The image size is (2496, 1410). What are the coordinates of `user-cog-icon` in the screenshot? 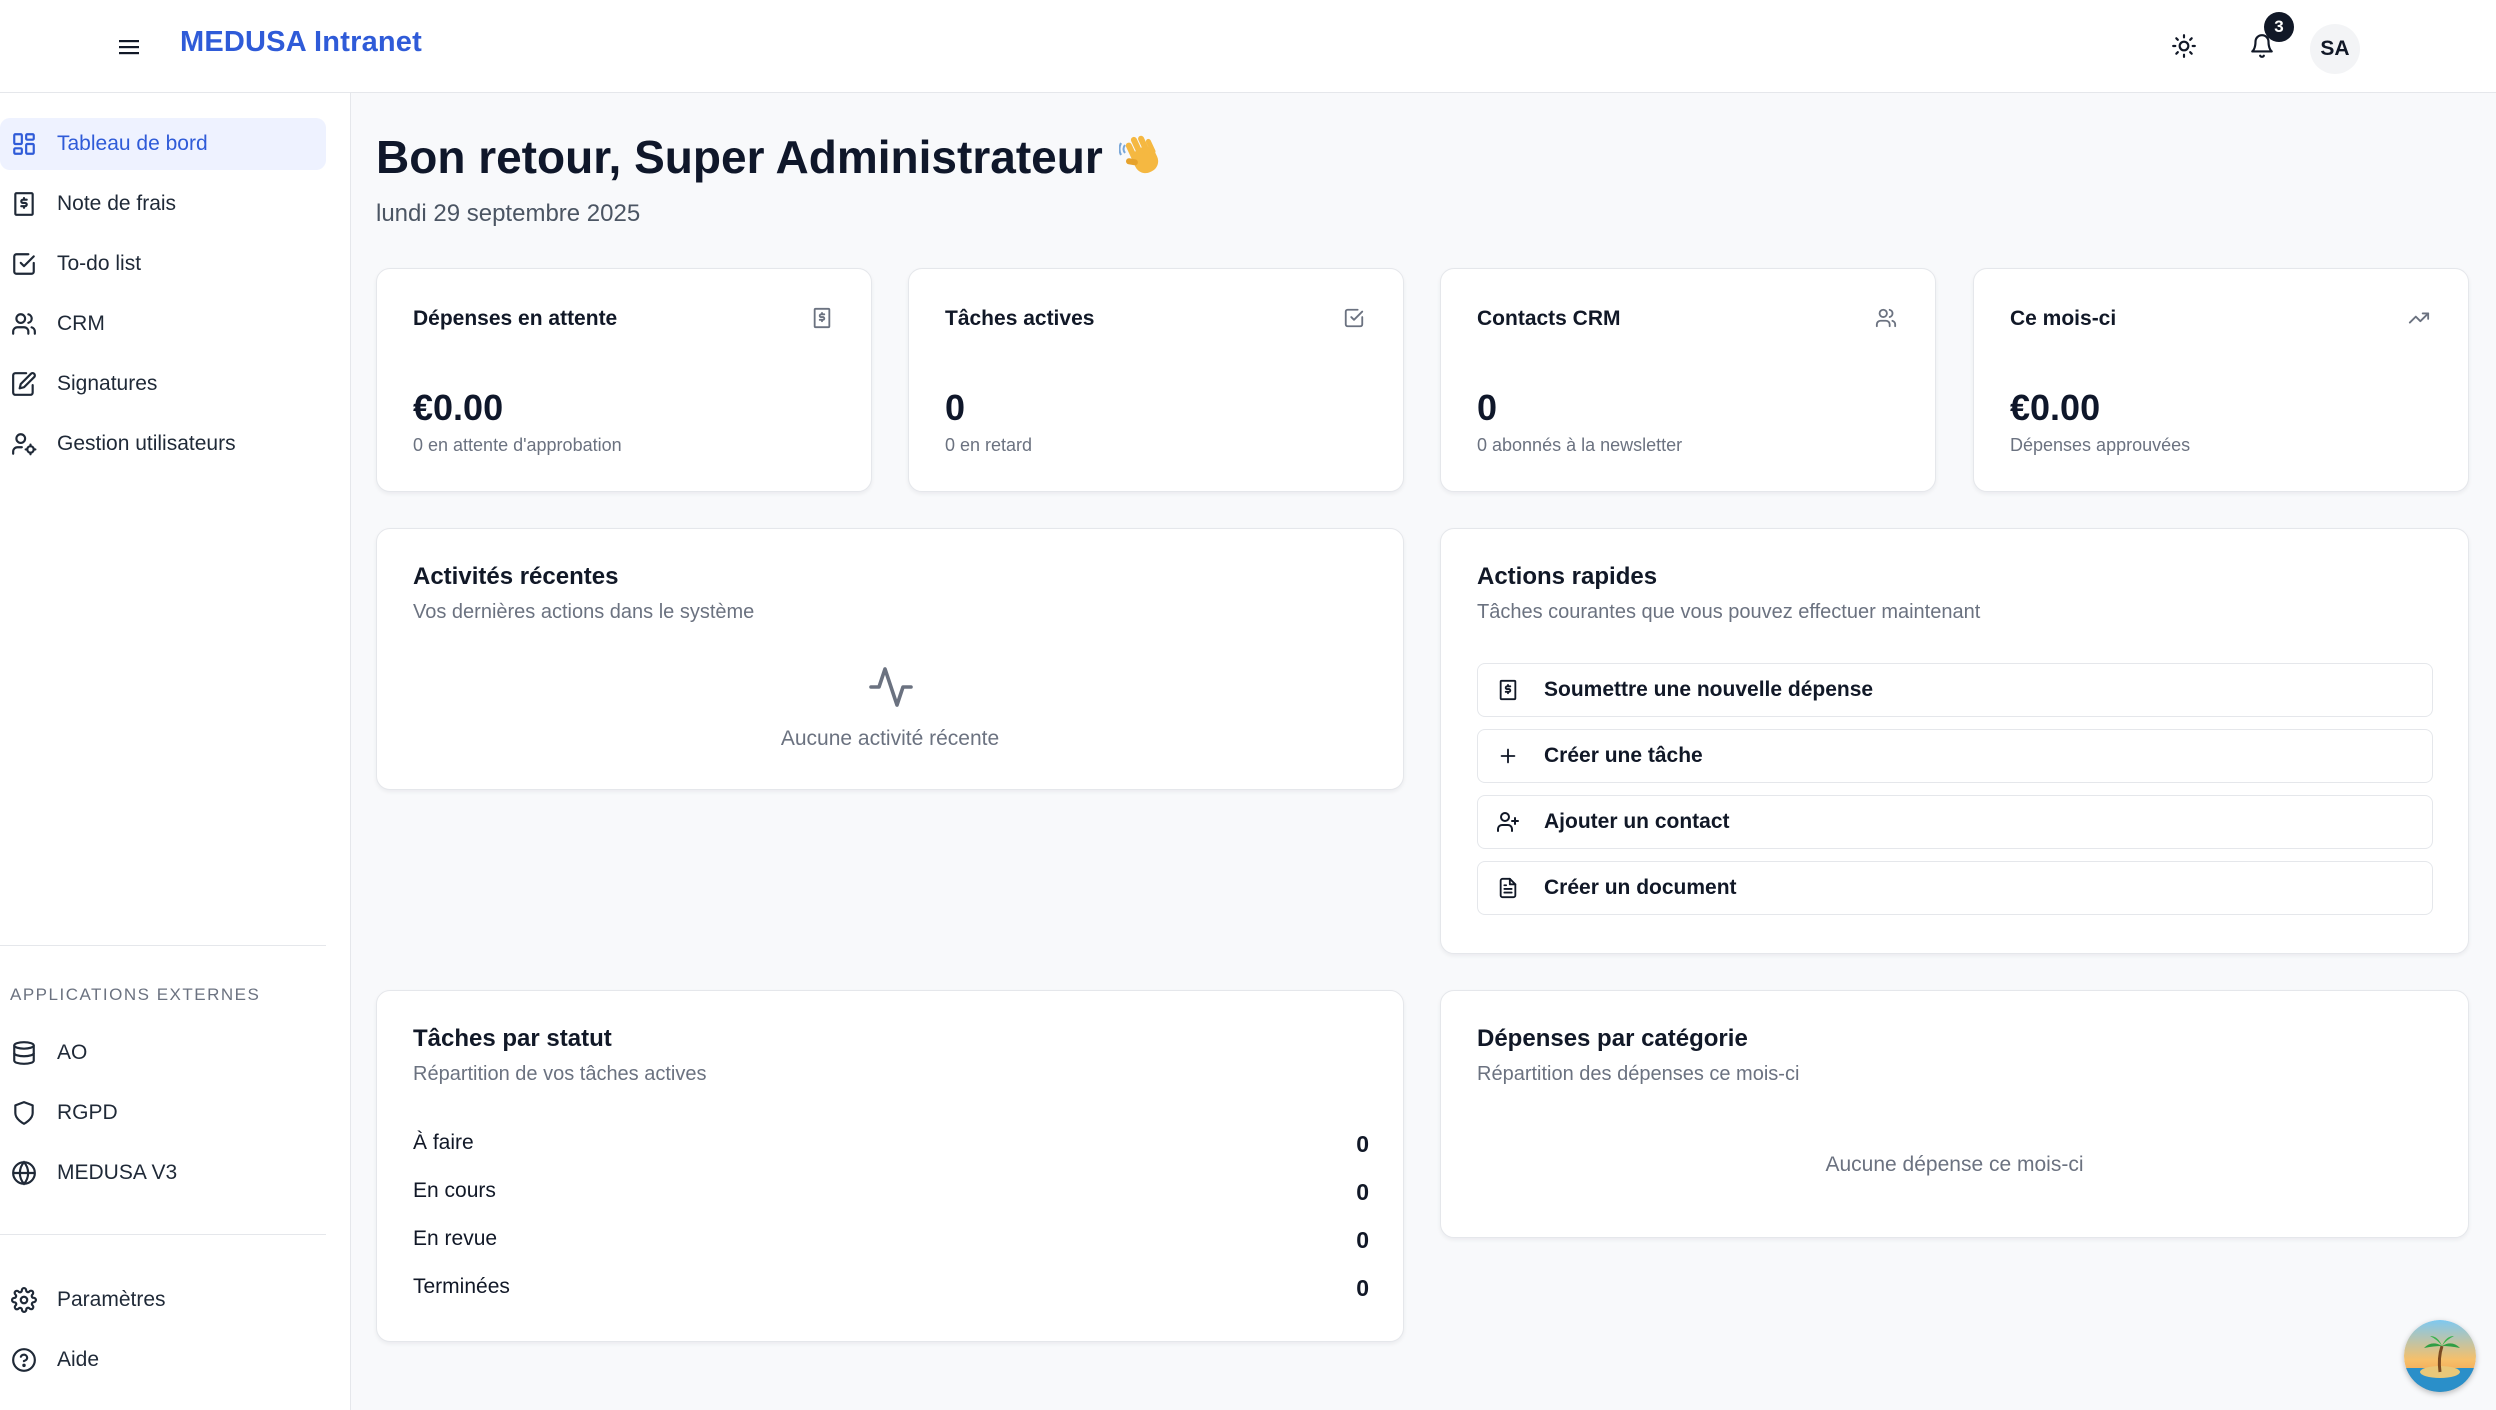 It's located at (24, 444).